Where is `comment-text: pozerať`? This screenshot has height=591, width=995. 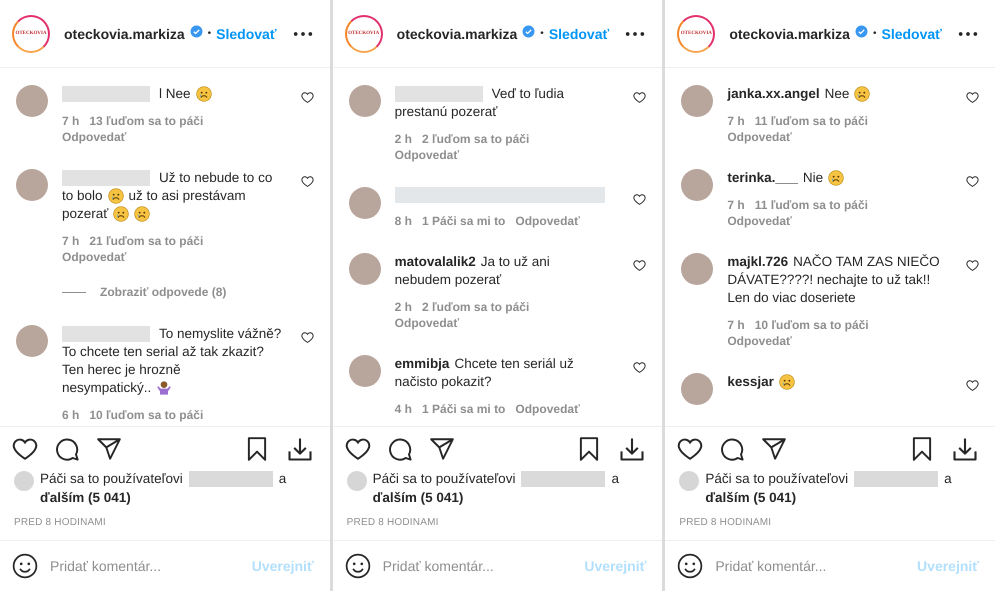 comment-text: pozerať is located at coordinates (85, 214).